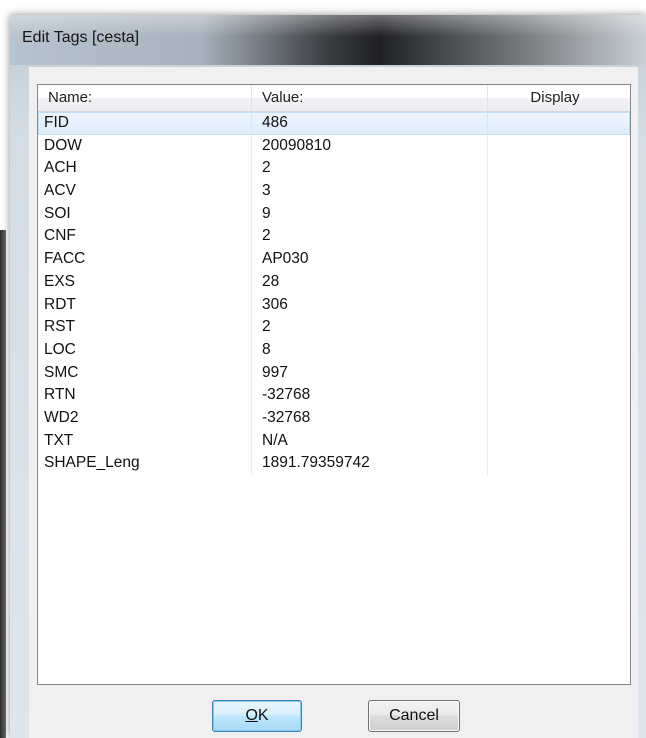 This screenshot has height=738, width=646. What do you see at coordinates (263, 715) in the screenshot?
I see `ok-label-rest: K` at bounding box center [263, 715].